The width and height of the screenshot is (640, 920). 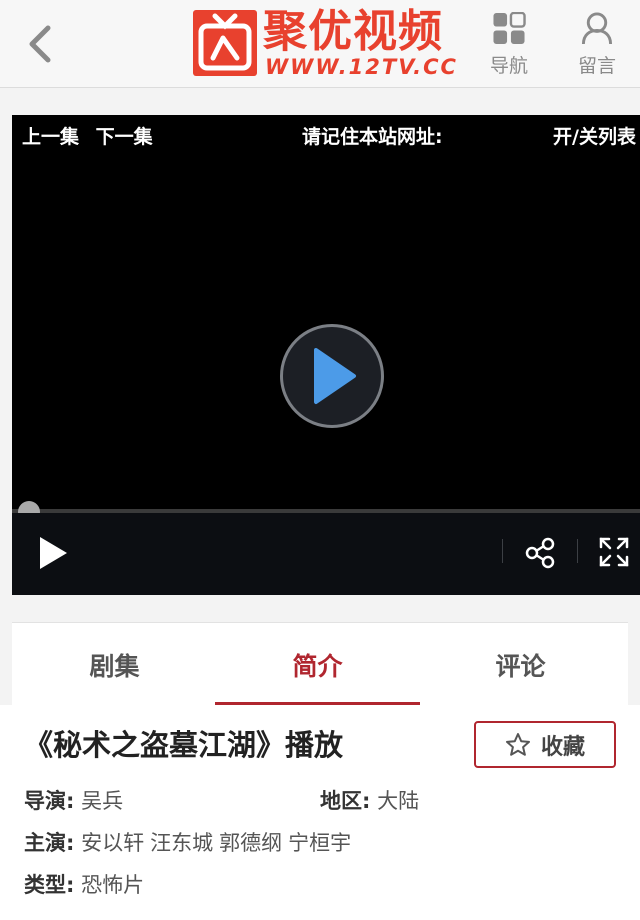 I want to click on chevron-left-icon, so click(x=40, y=44).